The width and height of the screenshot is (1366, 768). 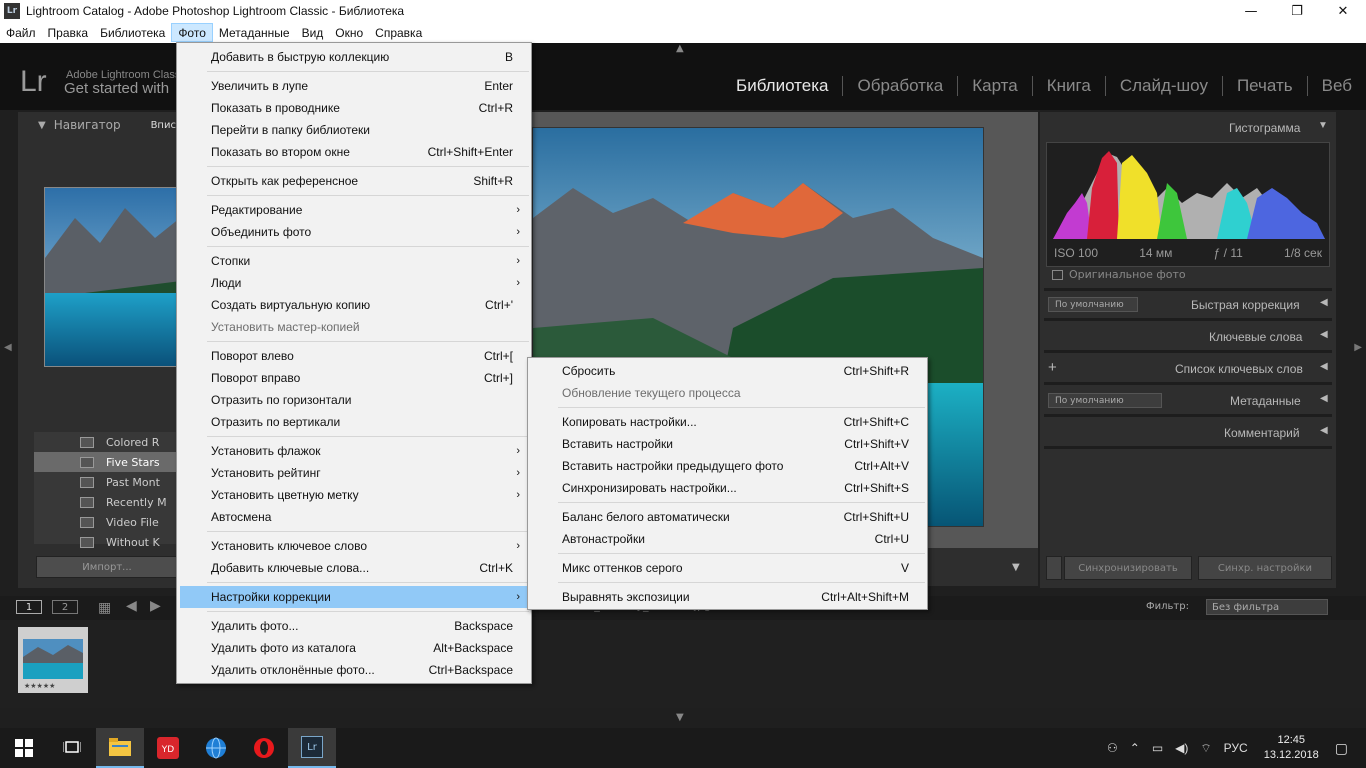 I want to click on module-library: Библиотека, so click(x=782, y=86).